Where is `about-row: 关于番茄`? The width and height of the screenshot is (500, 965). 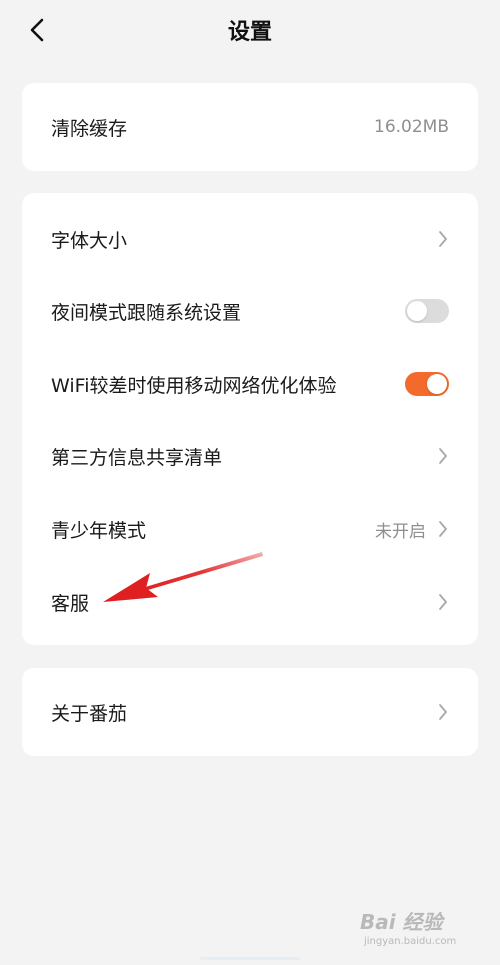 about-row: 关于番茄 is located at coordinates (250, 712).